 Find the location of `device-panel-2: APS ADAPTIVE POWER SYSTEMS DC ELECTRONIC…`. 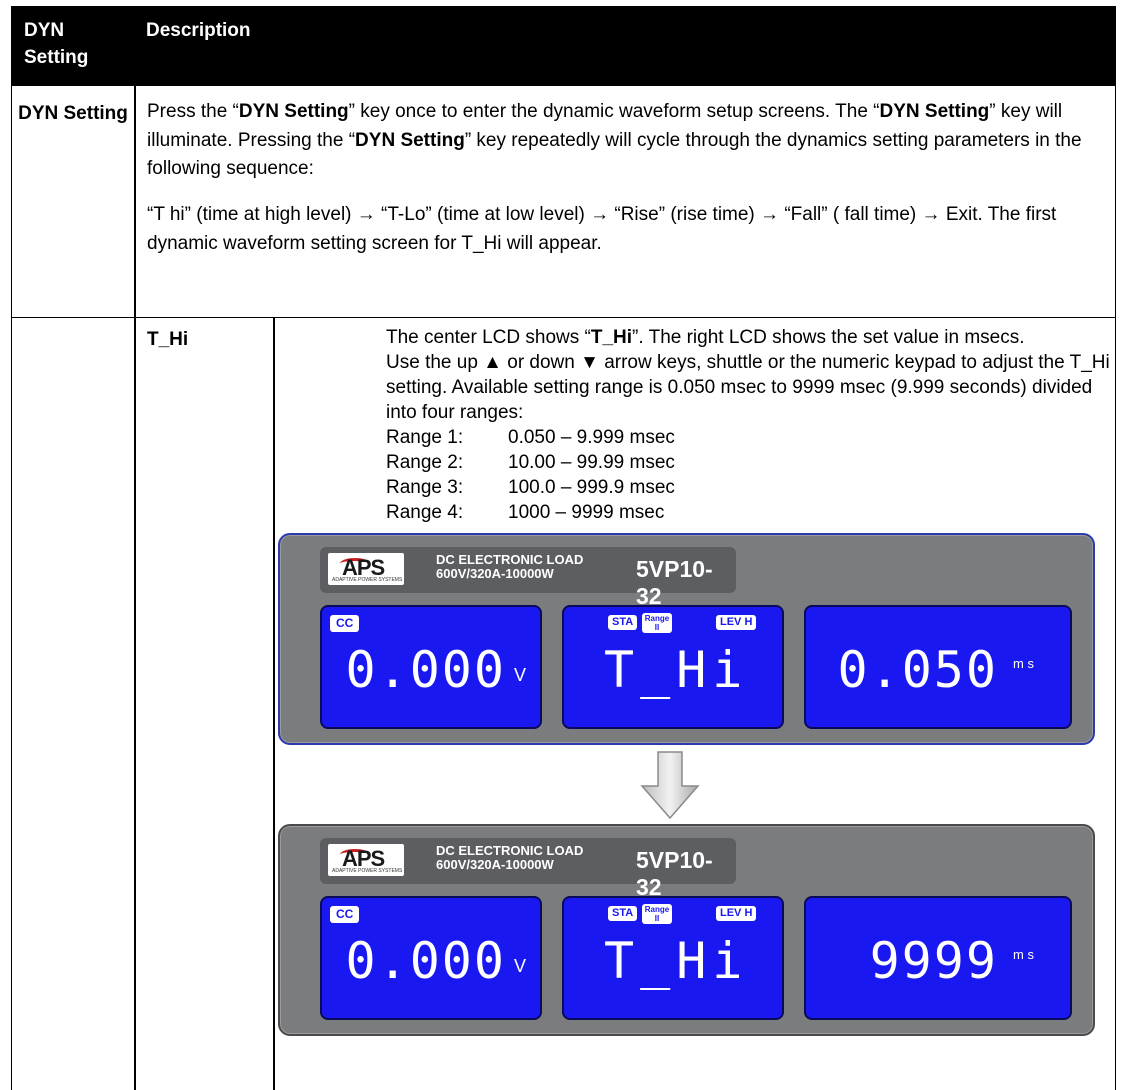

device-panel-2: APS ADAPTIVE POWER SYSTEMS DC ELECTRONIC… is located at coordinates (686, 930).